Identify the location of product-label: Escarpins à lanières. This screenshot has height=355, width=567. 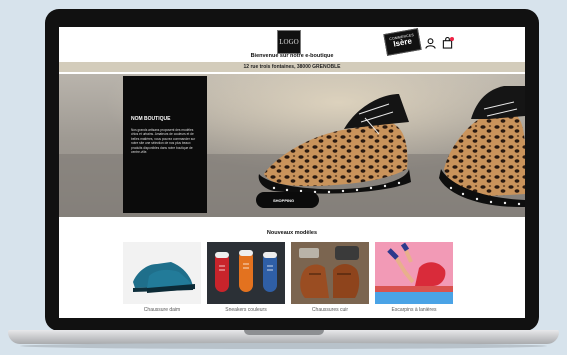
(414, 310).